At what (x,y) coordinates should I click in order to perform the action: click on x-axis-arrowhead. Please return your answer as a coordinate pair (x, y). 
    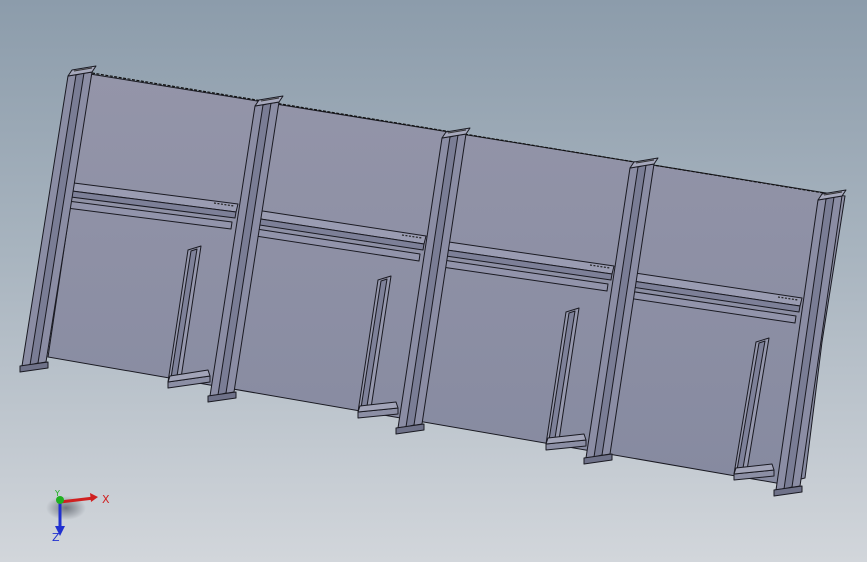
    Looking at the image, I should click on (94, 497).